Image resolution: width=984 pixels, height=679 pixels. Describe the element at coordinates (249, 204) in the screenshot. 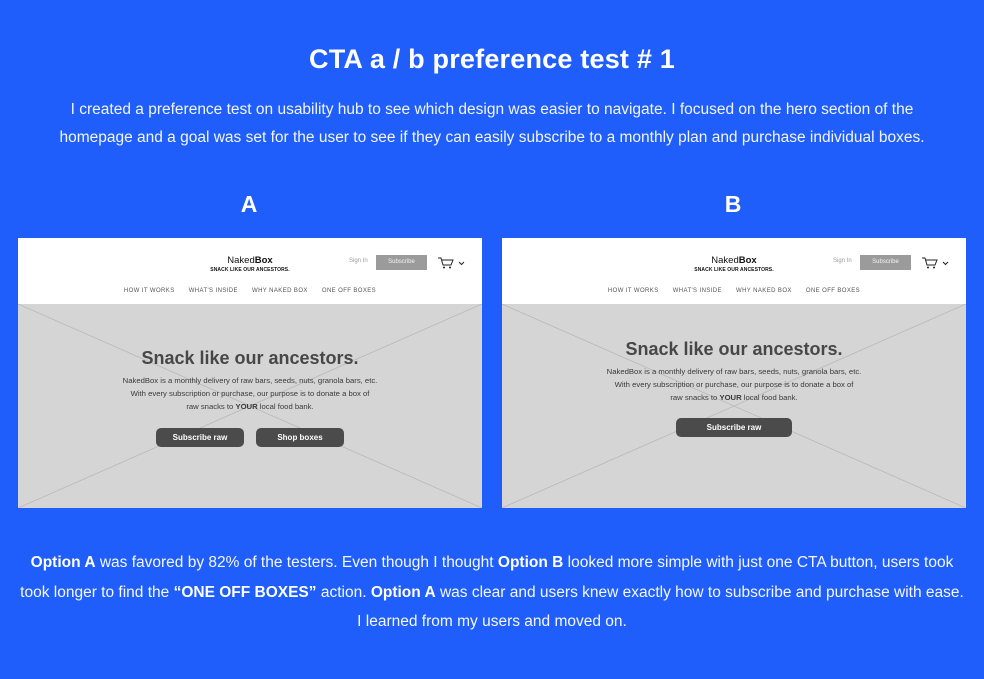

I see `variant-a-label: A` at that location.